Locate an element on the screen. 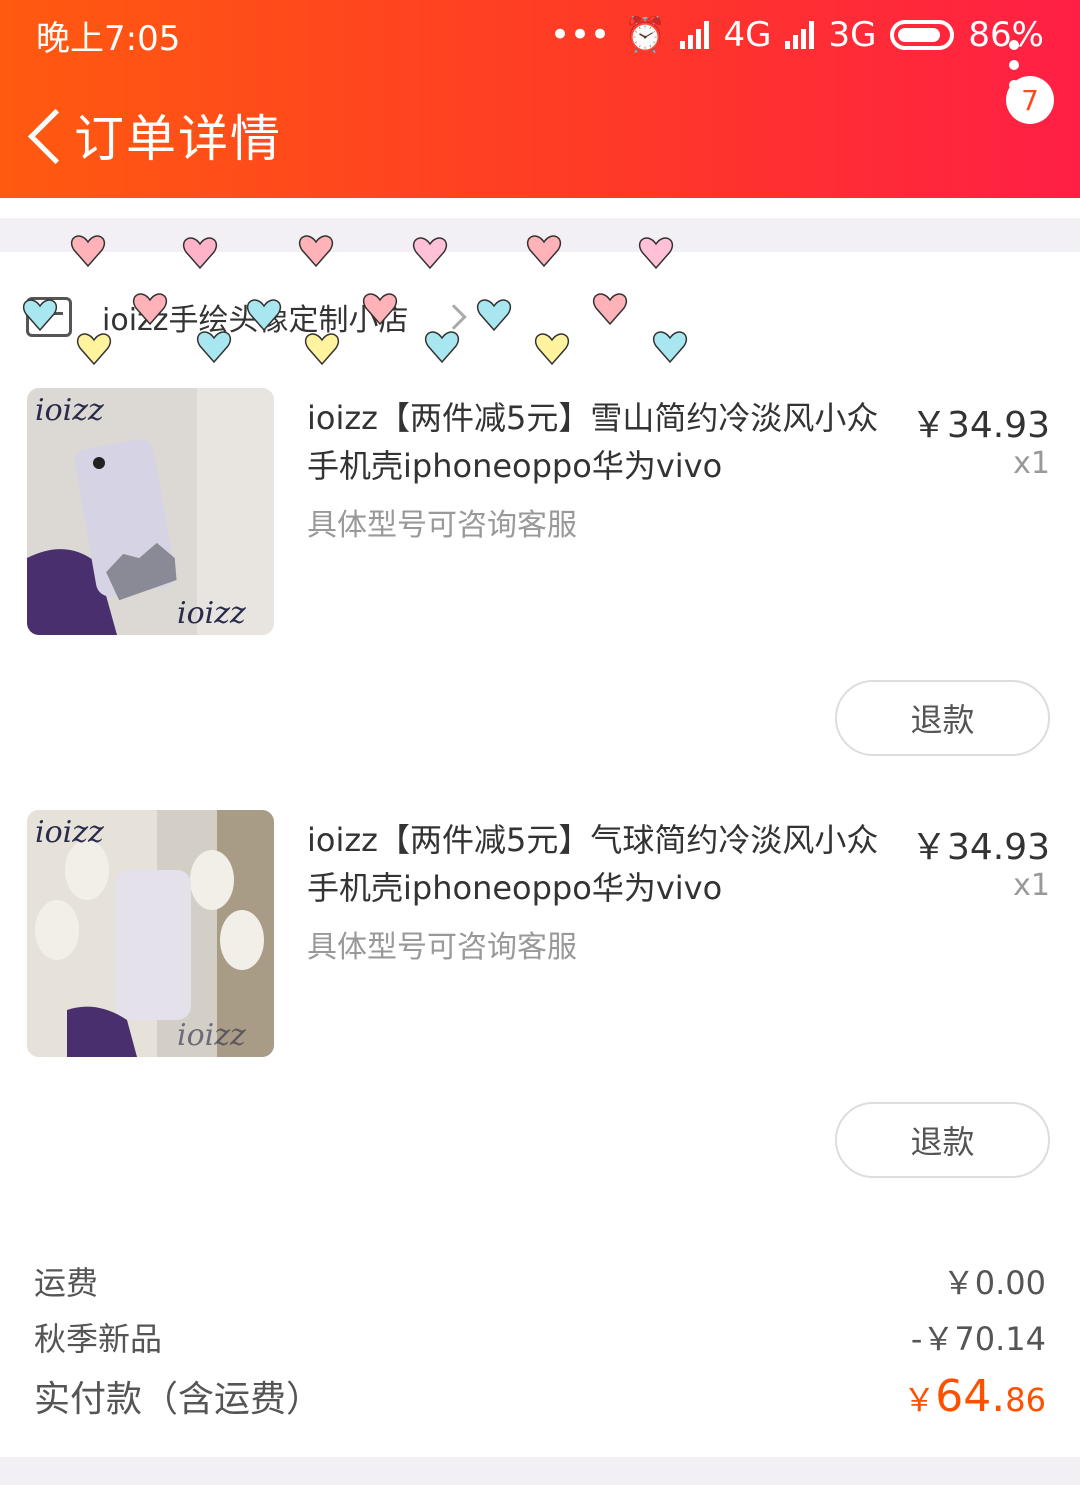 The image size is (1080, 1485). total-value: ￥64.86 is located at coordinates (974, 1396).